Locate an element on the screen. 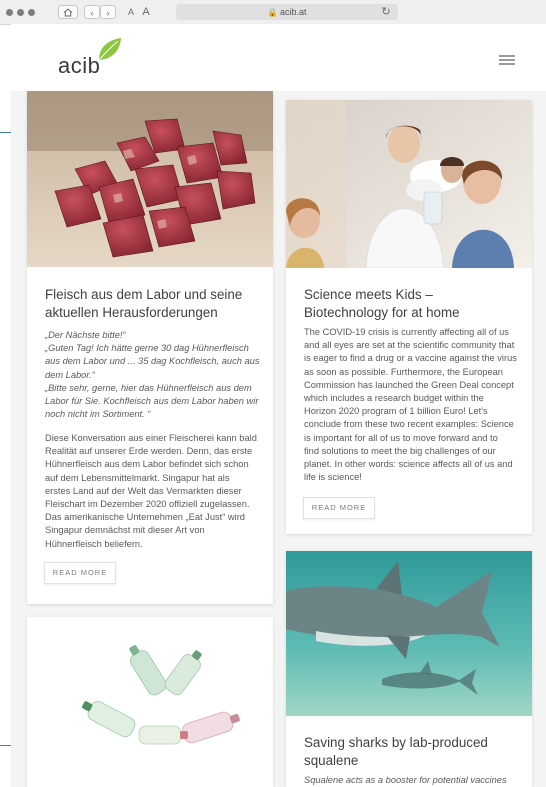 The image size is (546, 787). home-icon is located at coordinates (68, 12).